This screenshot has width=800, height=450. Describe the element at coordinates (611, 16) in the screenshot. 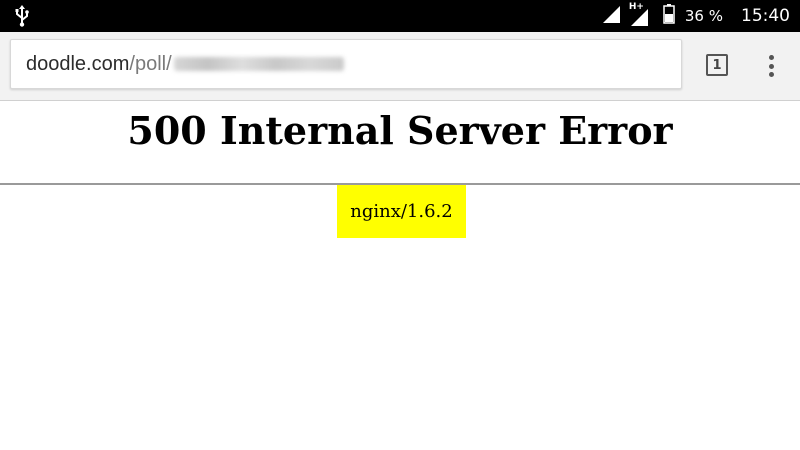

I see `signal-icon` at that location.